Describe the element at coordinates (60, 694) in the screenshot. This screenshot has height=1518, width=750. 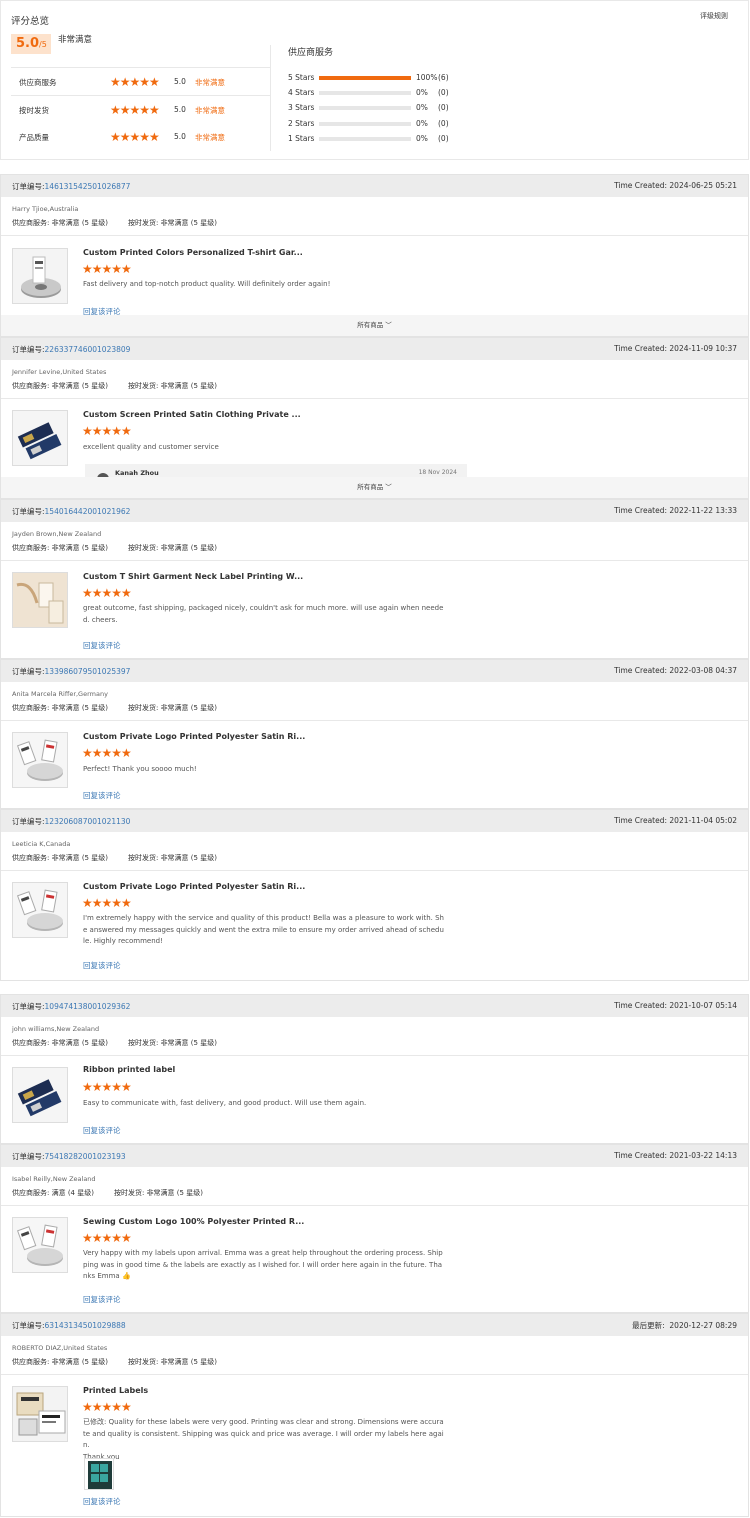
I see `reviewer-name: Anita Marcela Riffer,Germany` at that location.